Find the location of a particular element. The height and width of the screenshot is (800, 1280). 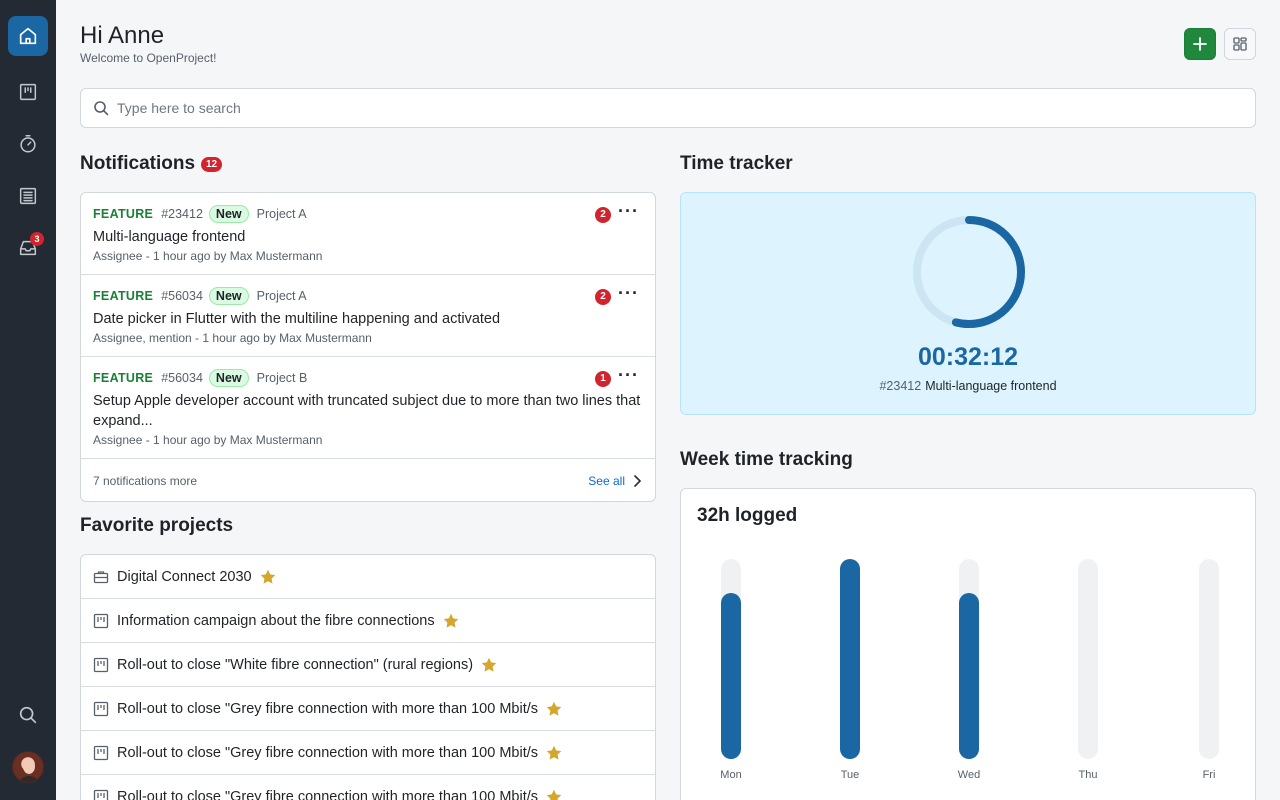

avatar-shirt is located at coordinates (29, 779).